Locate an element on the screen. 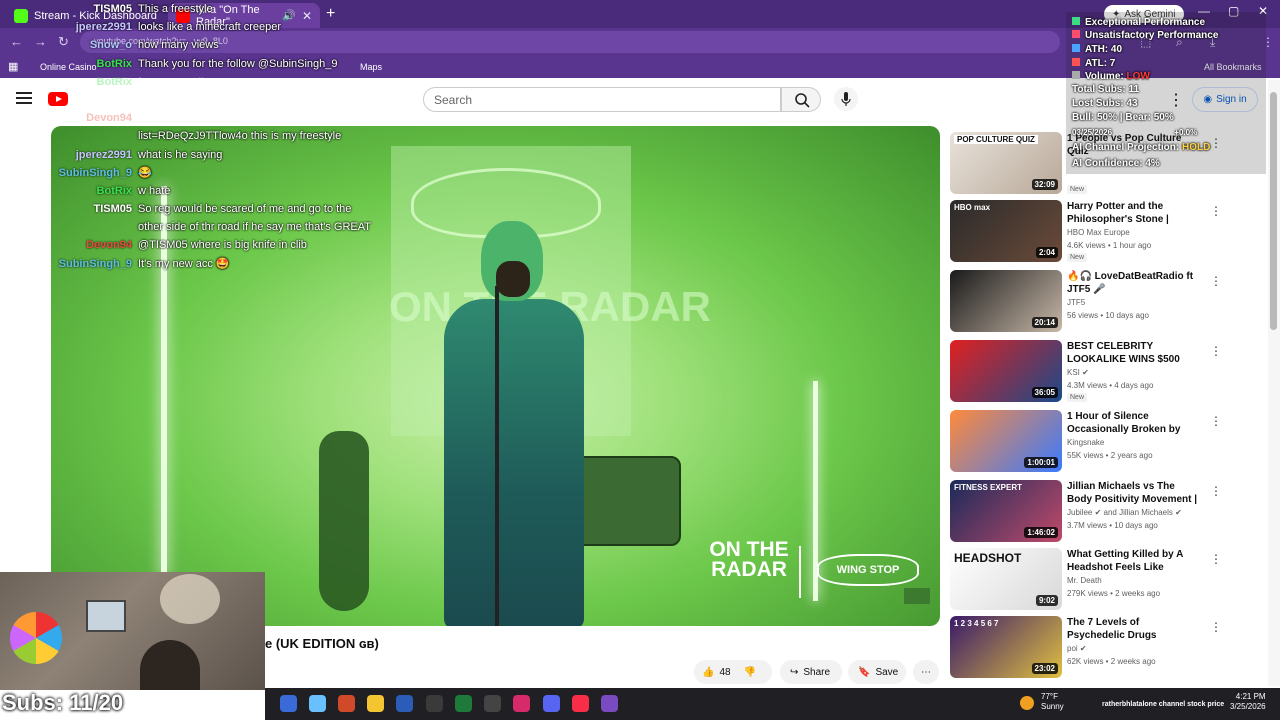 This screenshot has height=720, width=1280. video-duration: 23:02 is located at coordinates (1044, 668).